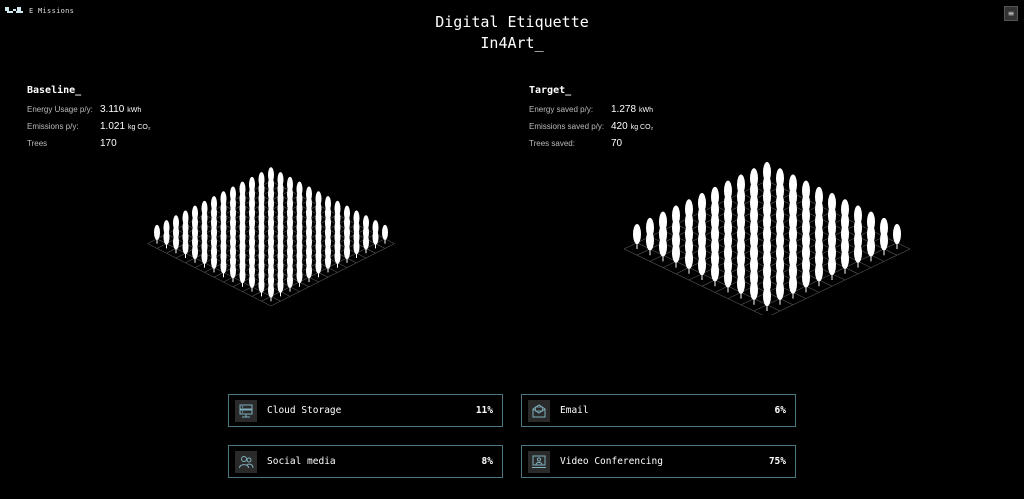 The width and height of the screenshot is (1024, 499). I want to click on baseline-tree-grid, so click(271, 237).